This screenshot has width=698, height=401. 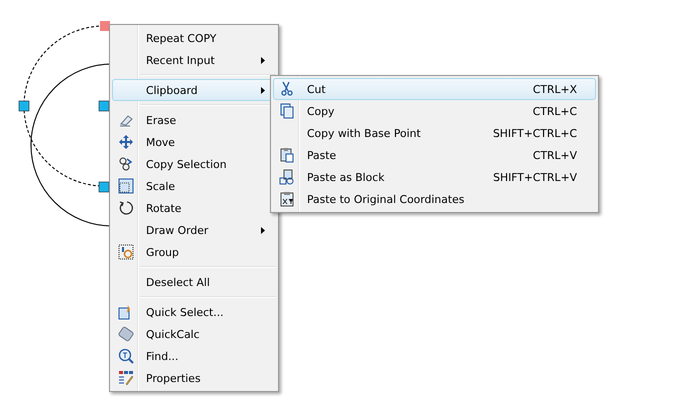 I want to click on menu-item: Paste CTRL+V, so click(x=434, y=155).